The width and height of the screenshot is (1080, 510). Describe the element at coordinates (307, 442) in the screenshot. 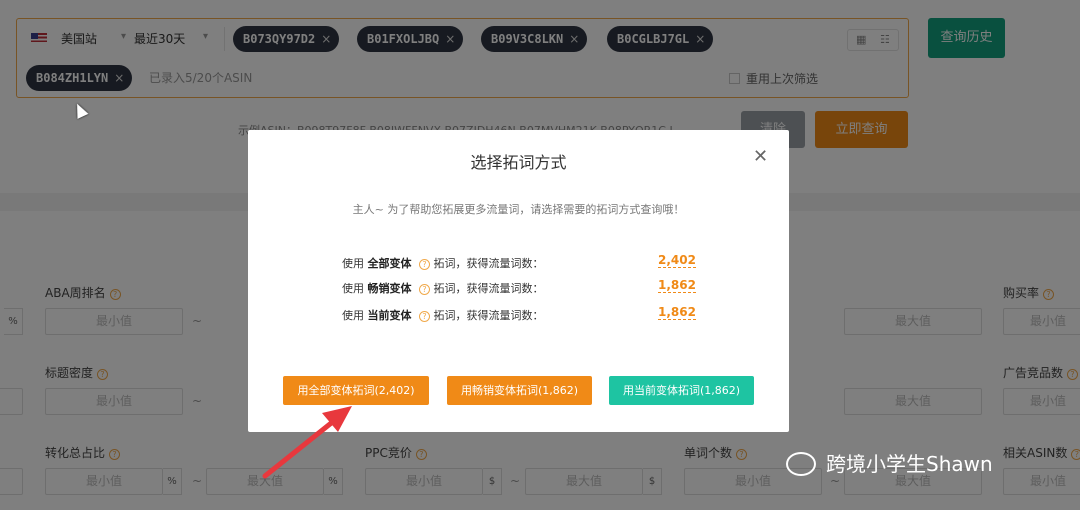

I see `annotation-arrow-icon` at that location.